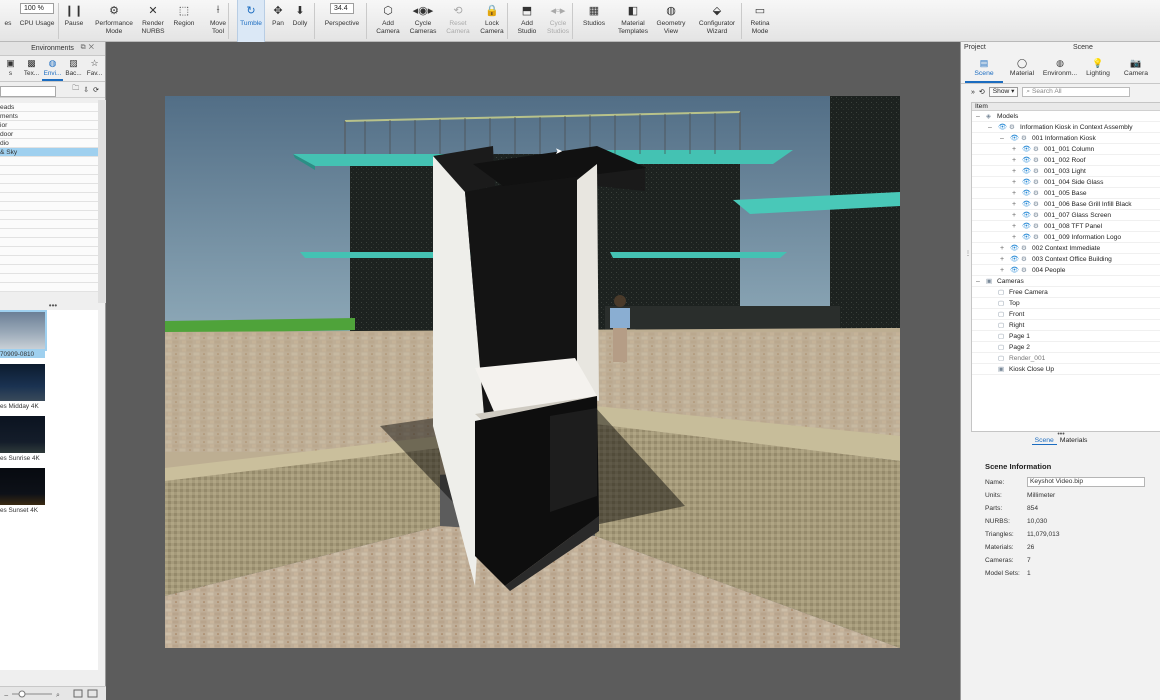 Image resolution: width=1160 pixels, height=700 pixels. Describe the element at coordinates (49, 116) in the screenshot. I see `environment-folder-item: ments` at that location.